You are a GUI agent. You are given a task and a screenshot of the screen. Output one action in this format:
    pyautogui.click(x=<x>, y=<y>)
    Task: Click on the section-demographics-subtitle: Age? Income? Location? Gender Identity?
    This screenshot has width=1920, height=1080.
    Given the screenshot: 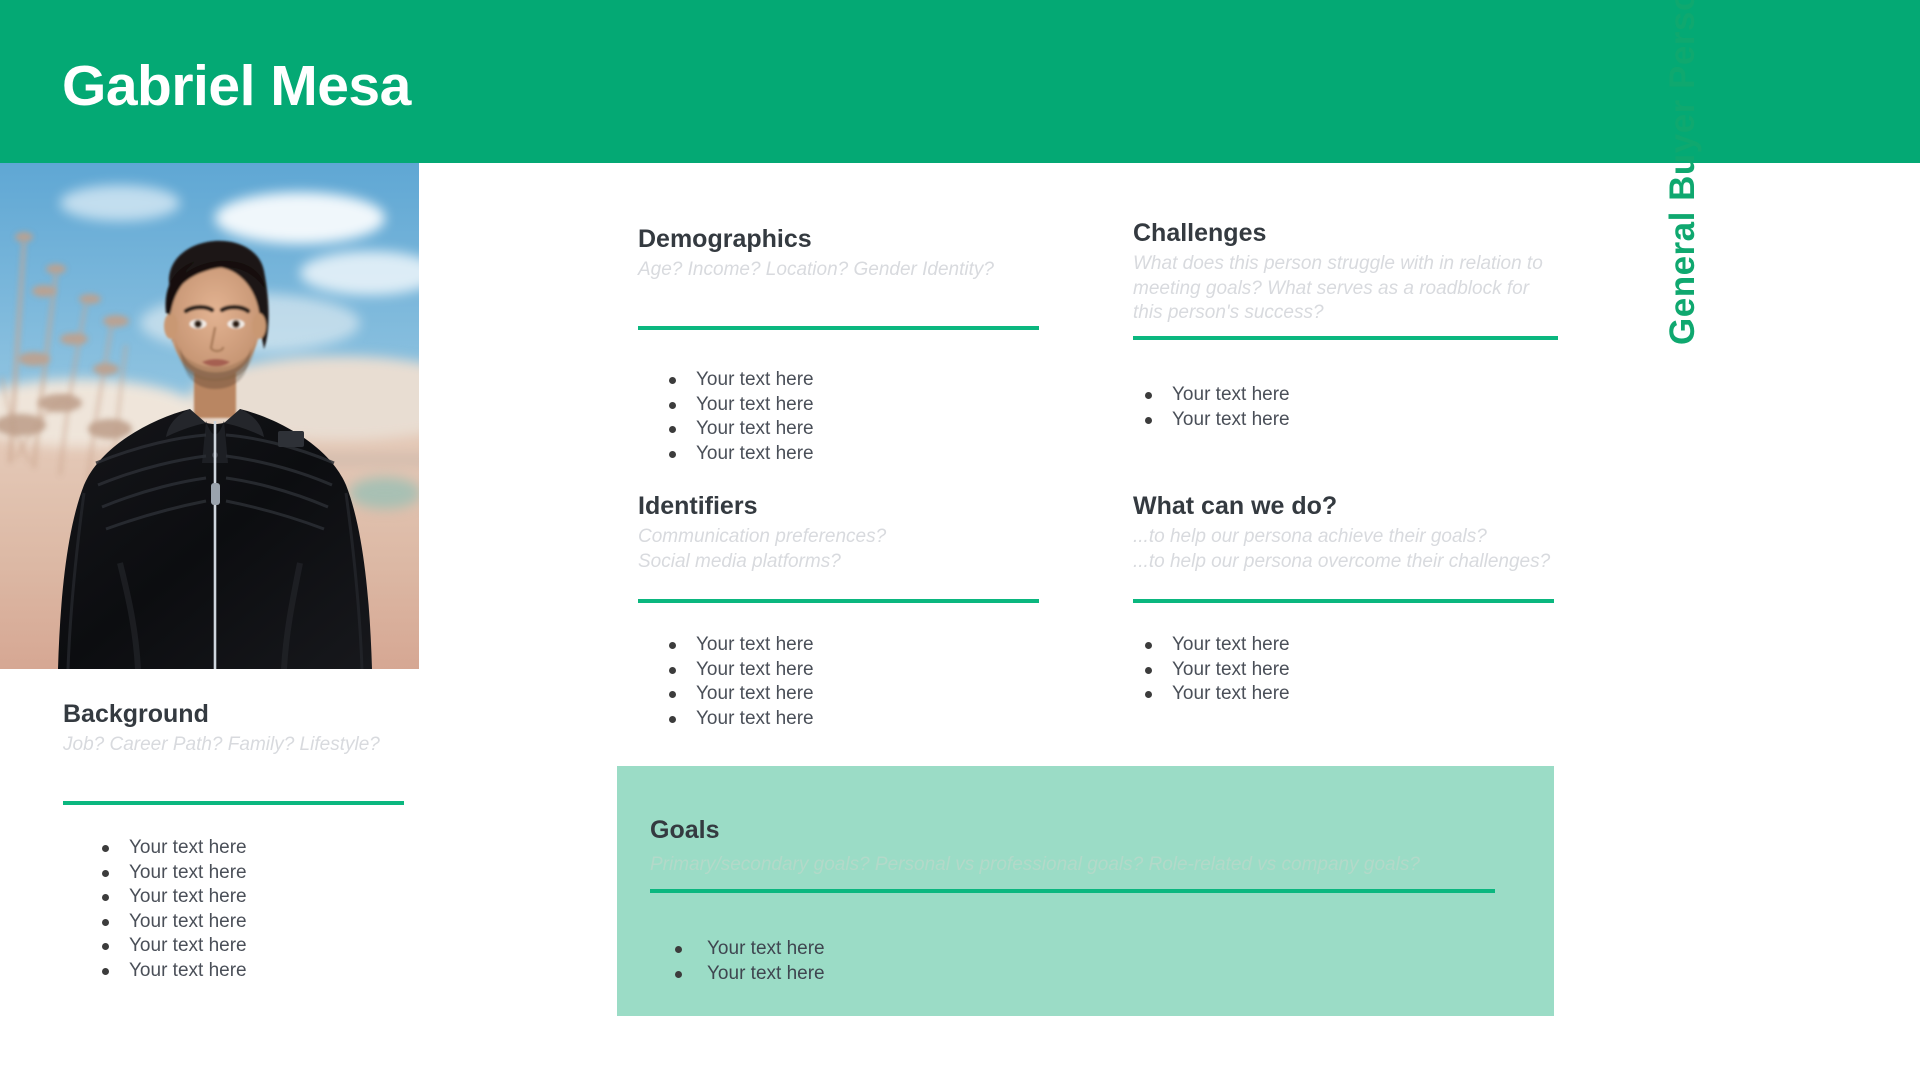 What is the action you would take?
    pyautogui.click(x=816, y=269)
    